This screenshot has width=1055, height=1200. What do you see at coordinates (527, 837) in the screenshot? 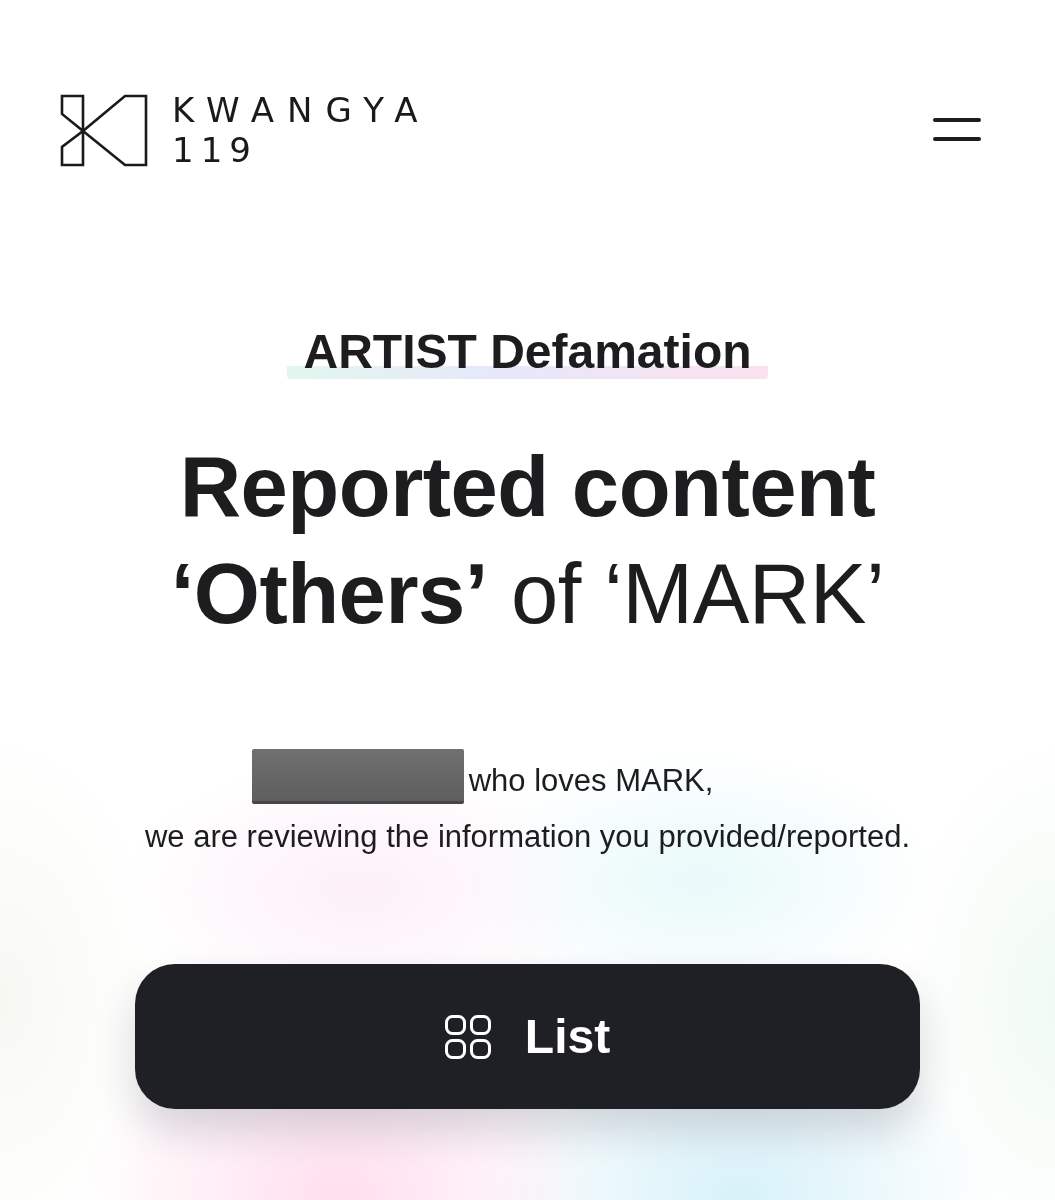
I see `status-message: we are reviewing the information you provided/reported.` at bounding box center [527, 837].